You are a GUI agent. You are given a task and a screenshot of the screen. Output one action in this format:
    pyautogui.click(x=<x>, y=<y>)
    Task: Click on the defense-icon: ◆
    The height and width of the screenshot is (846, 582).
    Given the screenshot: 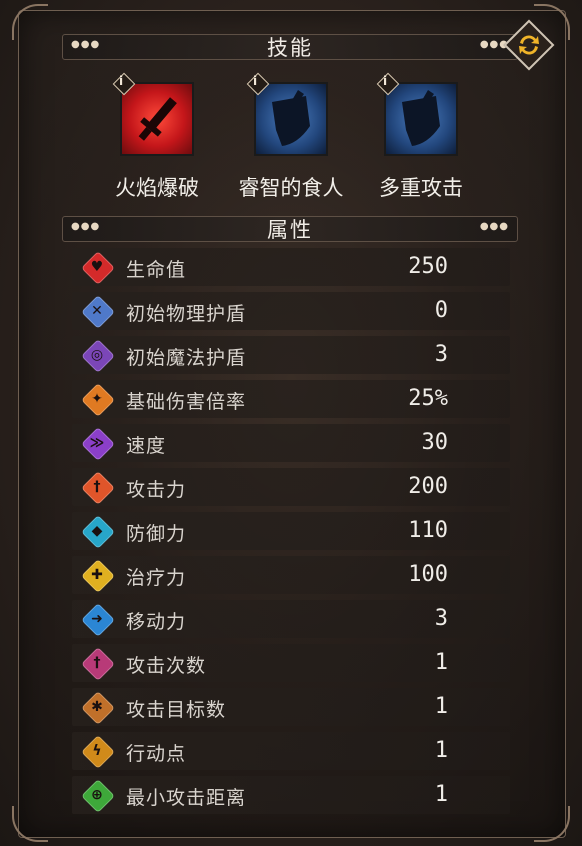 What is the action you would take?
    pyautogui.click(x=98, y=532)
    